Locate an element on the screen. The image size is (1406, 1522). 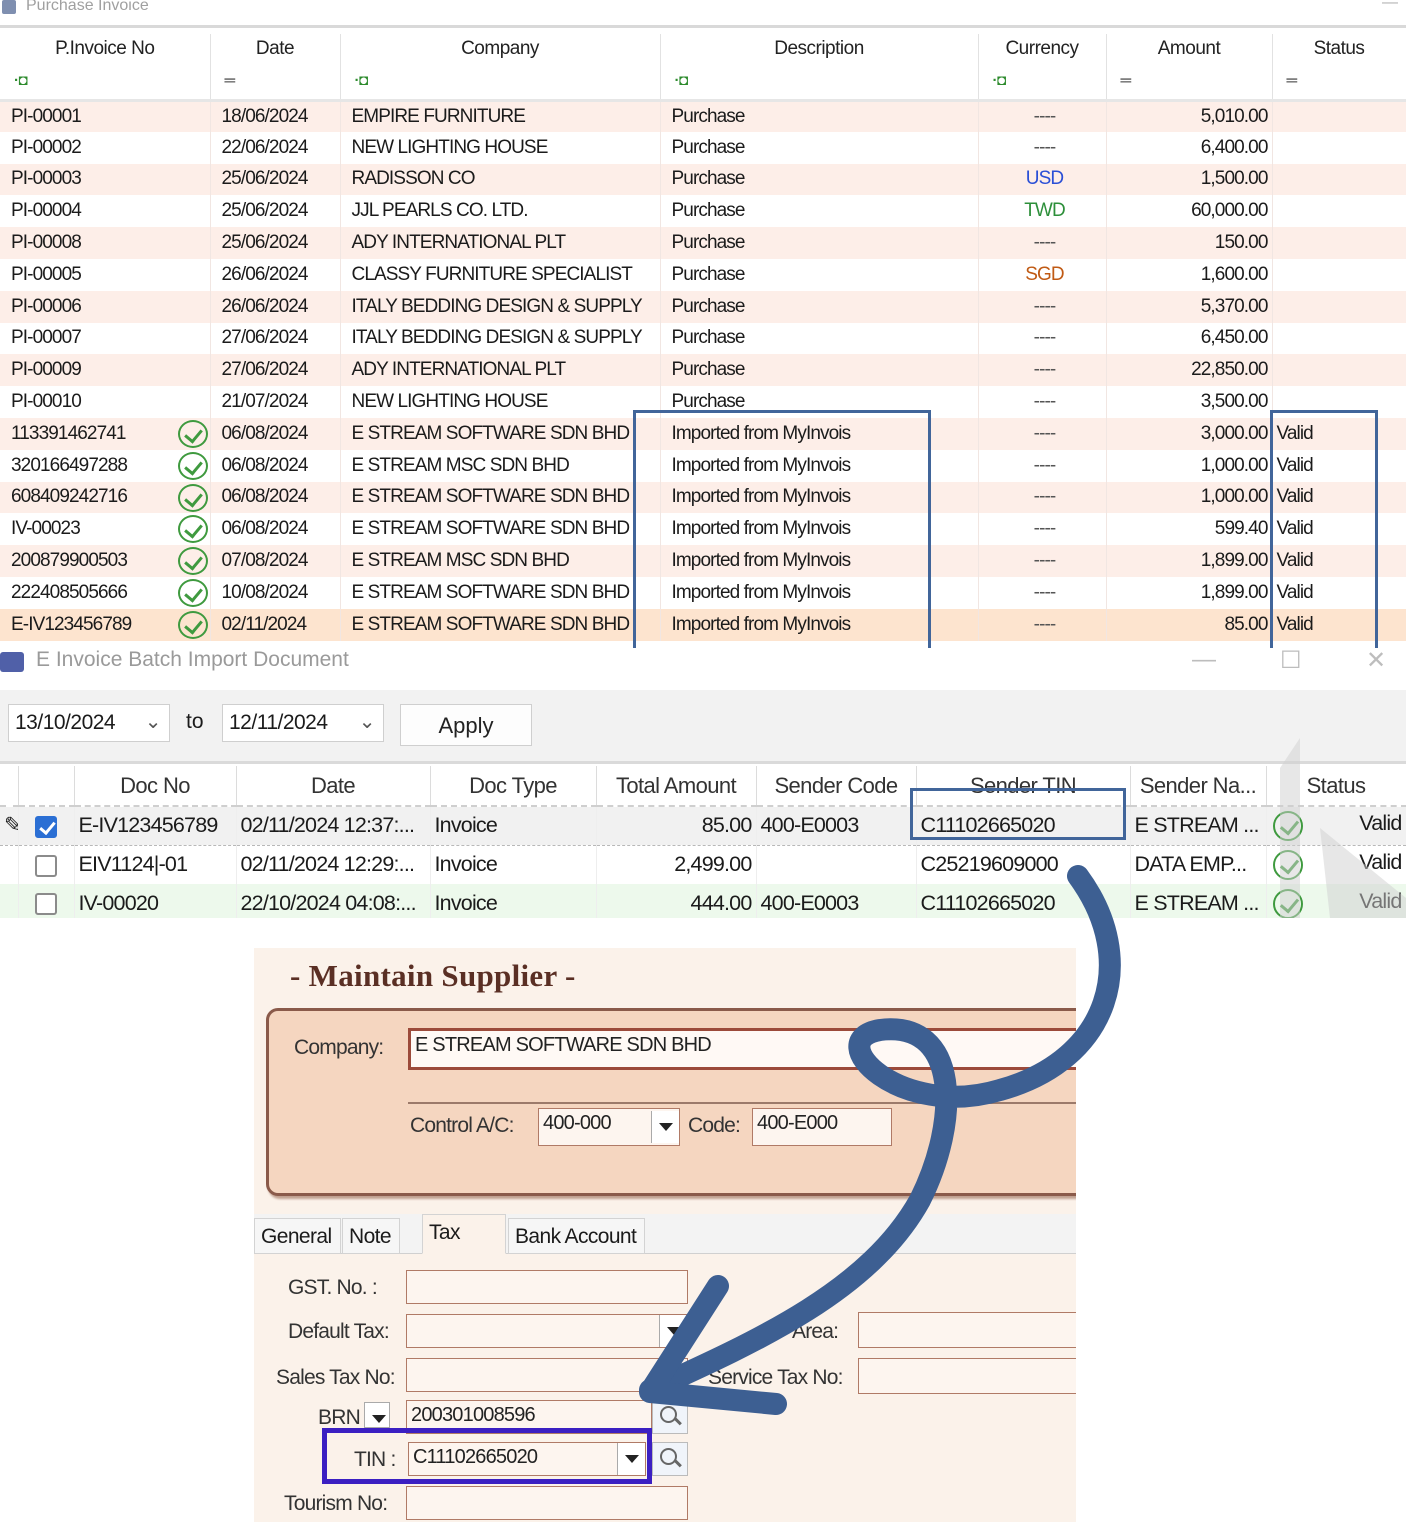
cell-currency: SGD is located at coordinates (1042, 274).